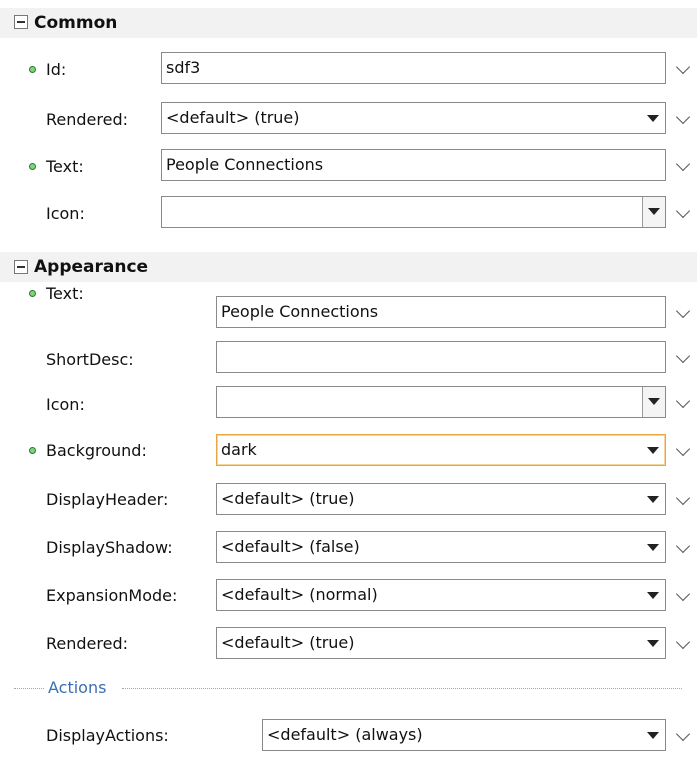 Image resolution: width=697 pixels, height=769 pixels. Describe the element at coordinates (441, 499) in the screenshot. I see `displayheader-select: <default> (true)` at that location.